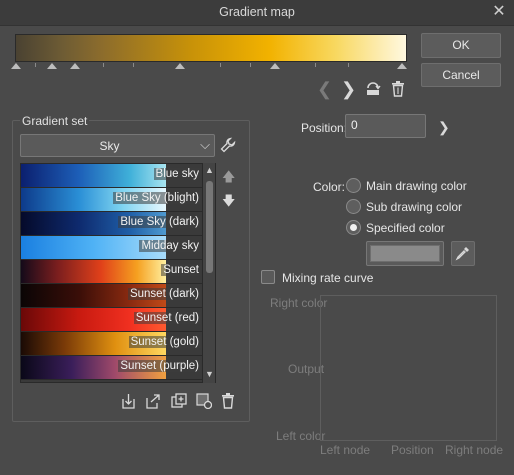 This screenshot has height=475, width=514. What do you see at coordinates (112, 224) in the screenshot?
I see `list-item: Blue Sky (dark)` at bounding box center [112, 224].